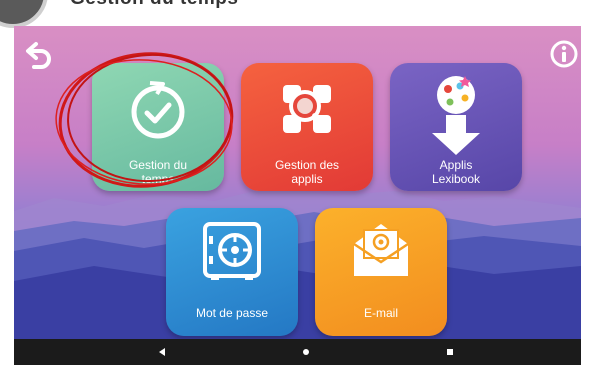 Image resolution: width=591 pixels, height=365 pixels. Describe the element at coordinates (307, 179) in the screenshot. I see `tile-label-gestion-des-applis-2: applis` at that location.